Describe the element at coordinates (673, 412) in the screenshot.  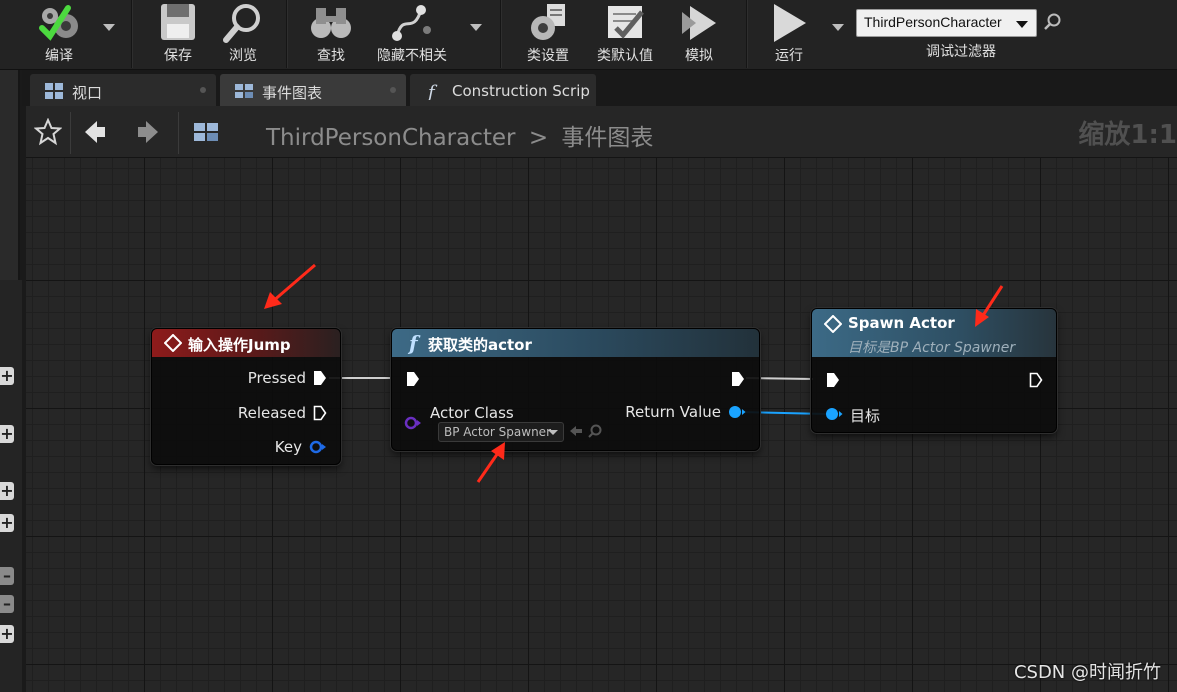
I see `pin-label-return-value: Return Value` at that location.